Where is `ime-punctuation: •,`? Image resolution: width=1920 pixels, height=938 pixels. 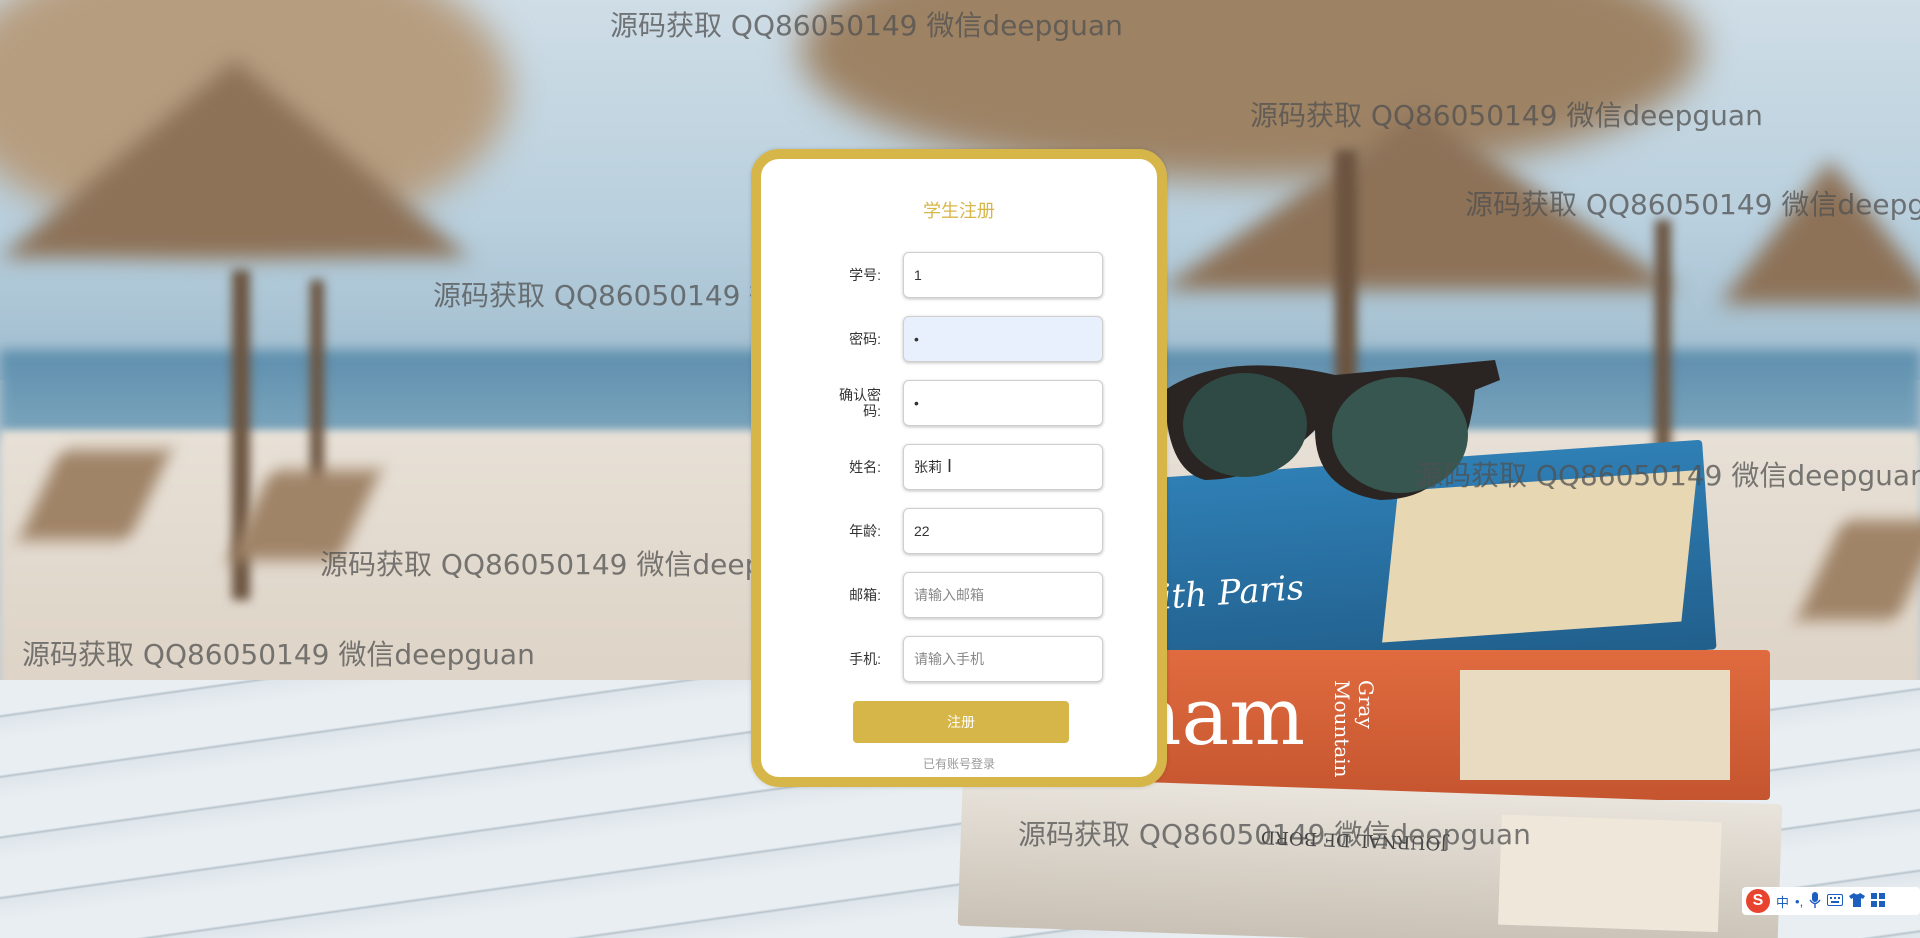
ime-punctuation: •, is located at coordinates (1799, 901).